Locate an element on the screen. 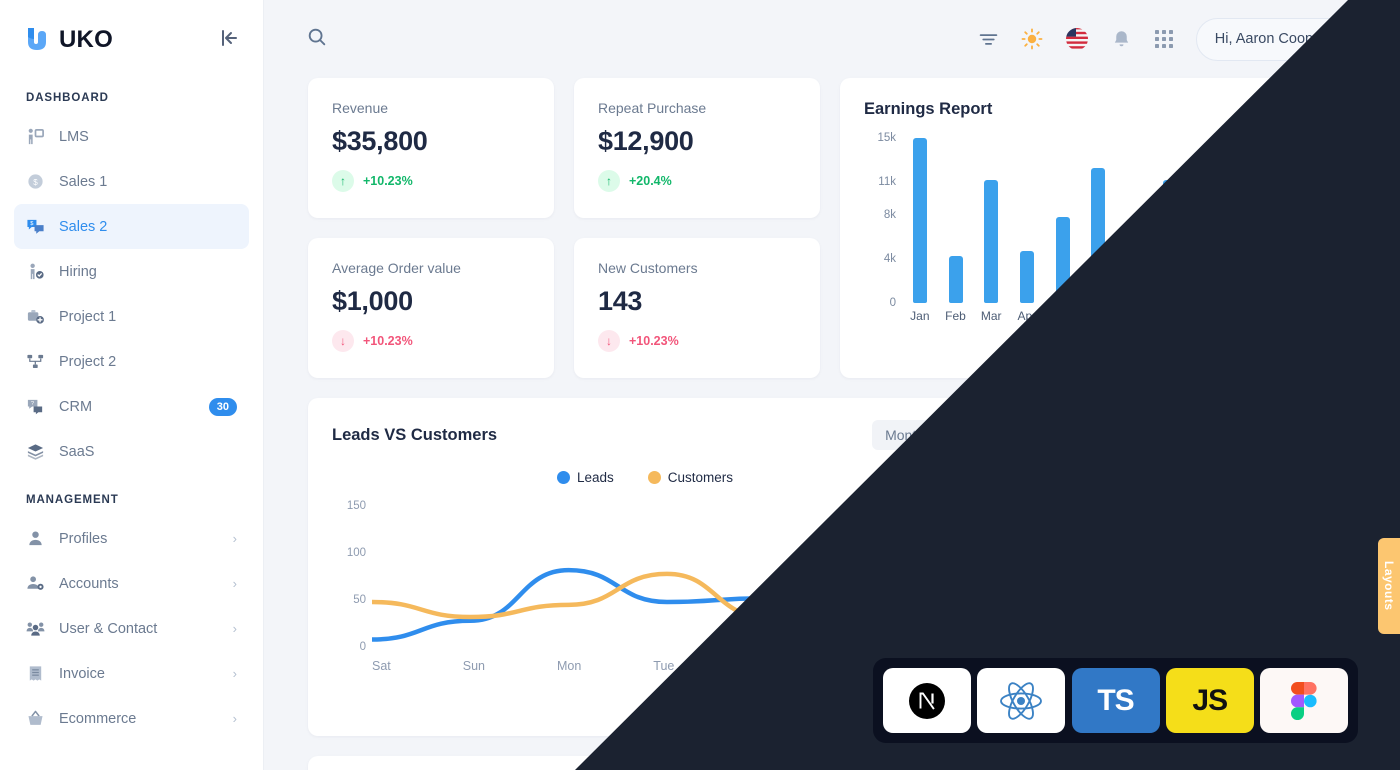 Image resolution: width=1400 pixels, height=770 pixels. donut-segment is located at coordinates (1107, 624).